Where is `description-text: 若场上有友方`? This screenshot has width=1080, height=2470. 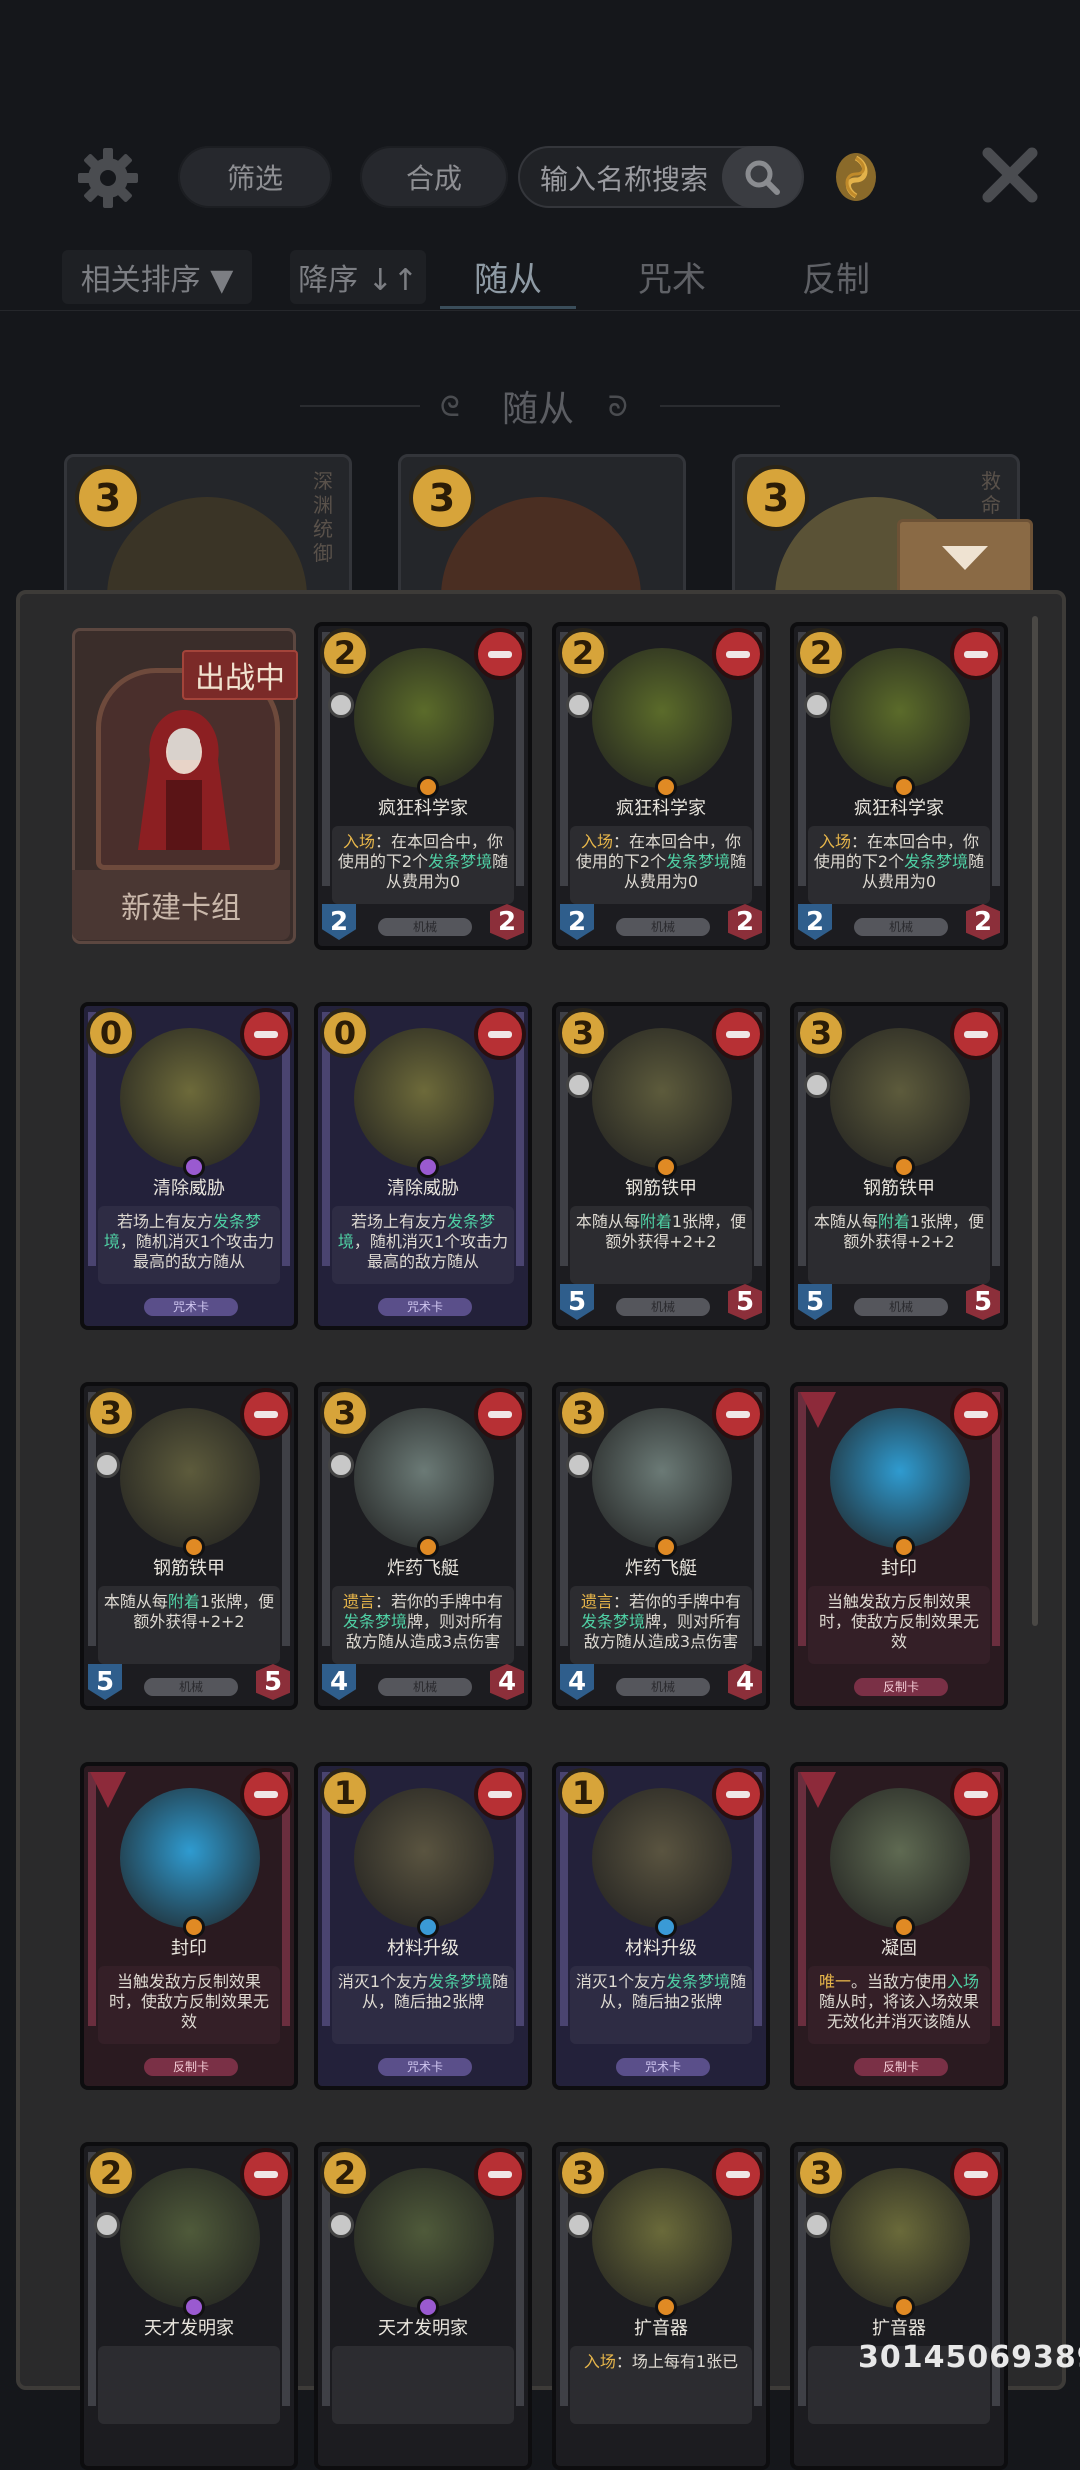
description-text: 若场上有友方 is located at coordinates (164, 1221).